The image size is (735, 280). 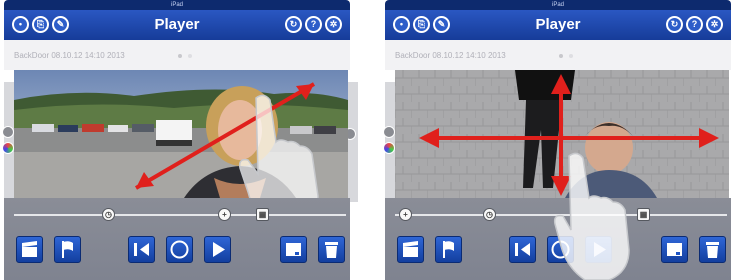 What do you see at coordinates (353, 142) in the screenshot?
I see `right-side-tab` at bounding box center [353, 142].